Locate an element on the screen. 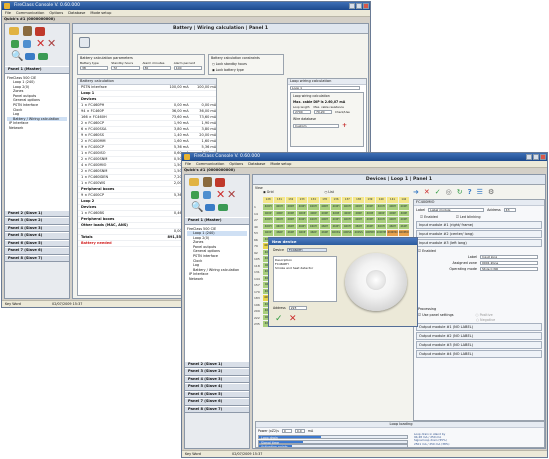 This screenshot has width=549, height=459. tools-icon: ⚙ is located at coordinates (491, 192).